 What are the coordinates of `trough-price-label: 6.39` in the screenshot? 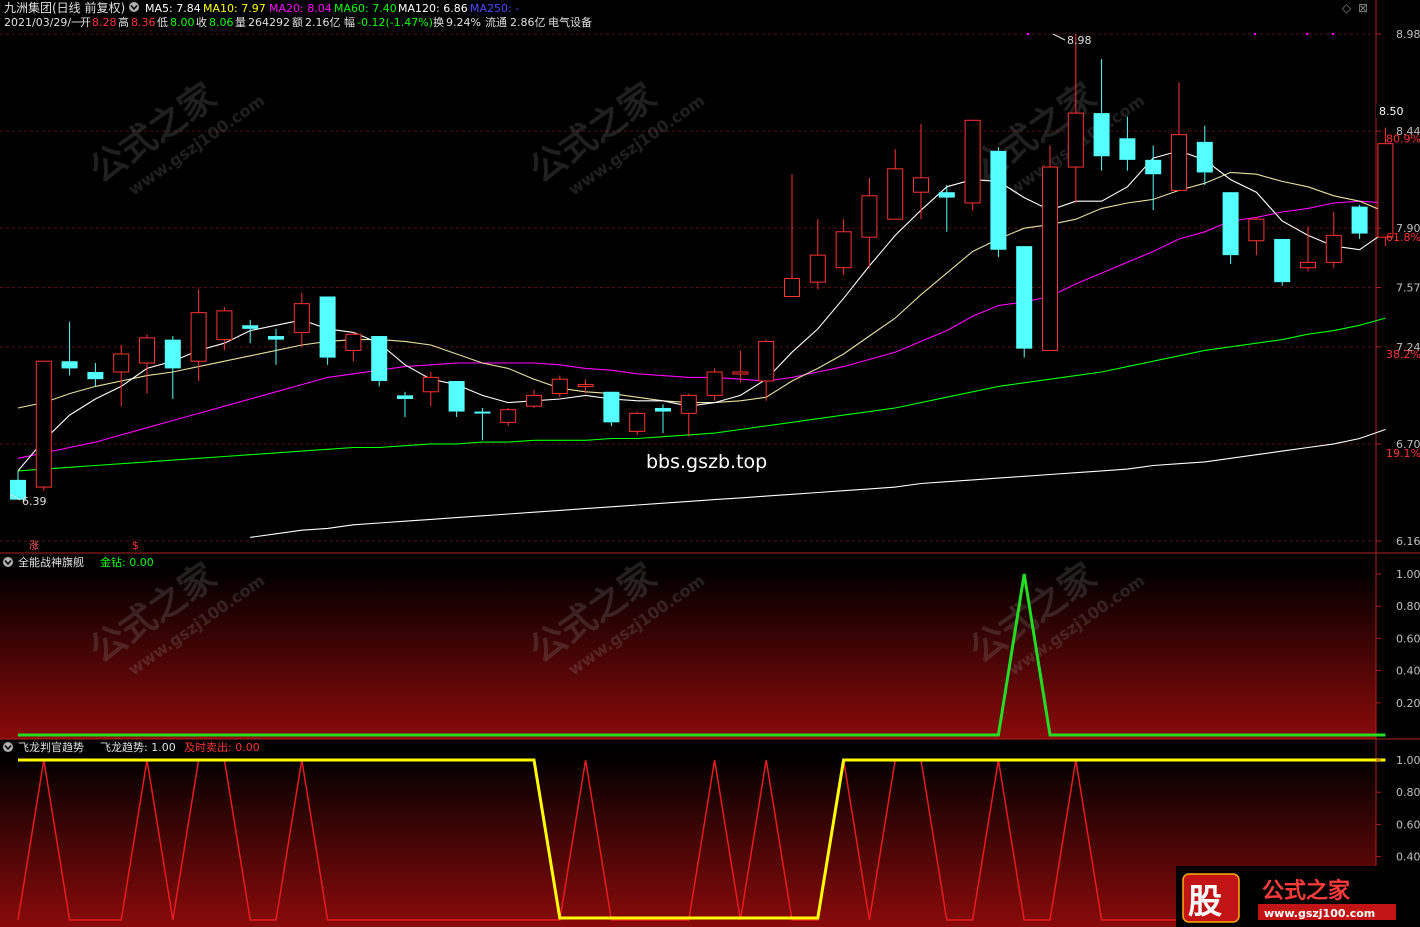 It's located at (34, 501).